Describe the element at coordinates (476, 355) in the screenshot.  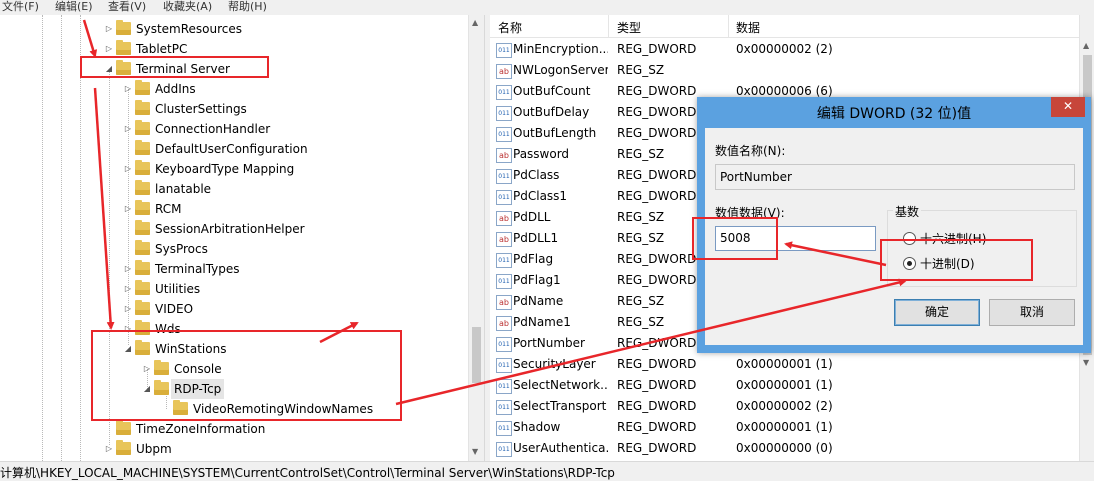
I see `tree-scrollbar-thumb` at that location.